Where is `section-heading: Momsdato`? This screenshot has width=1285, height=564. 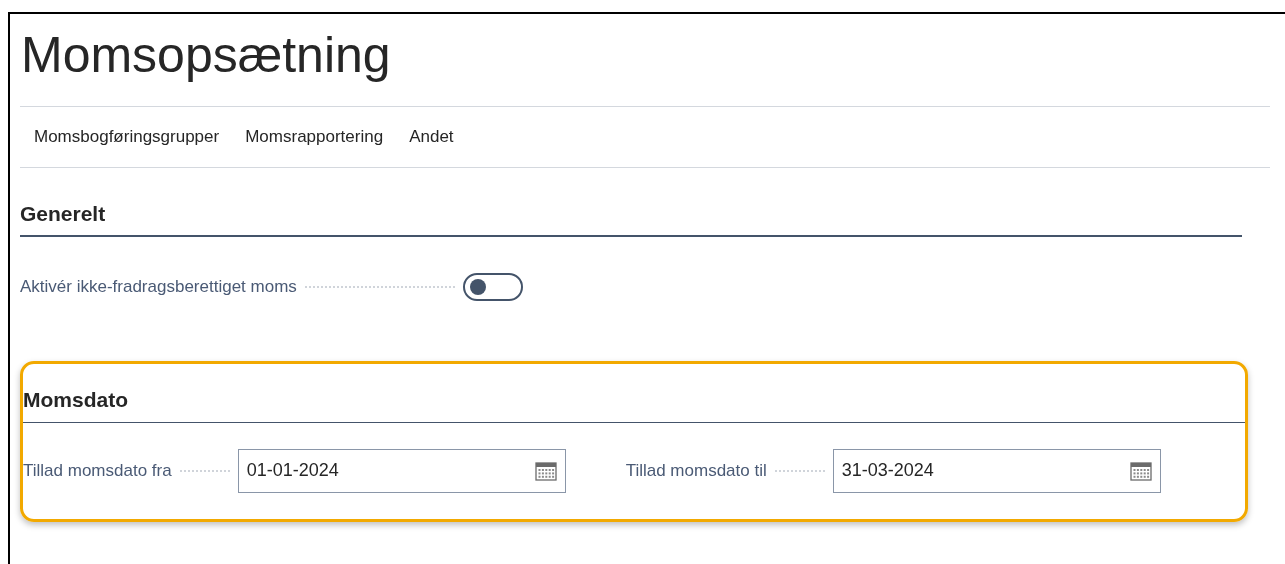
section-heading: Momsdato is located at coordinates (76, 400).